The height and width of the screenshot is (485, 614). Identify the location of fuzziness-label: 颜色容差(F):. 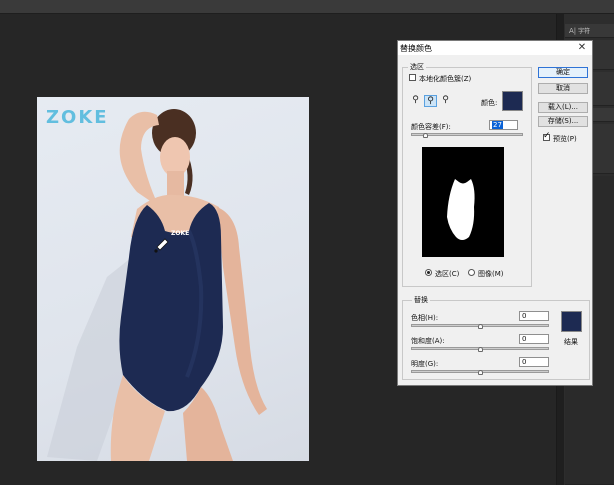
(431, 127).